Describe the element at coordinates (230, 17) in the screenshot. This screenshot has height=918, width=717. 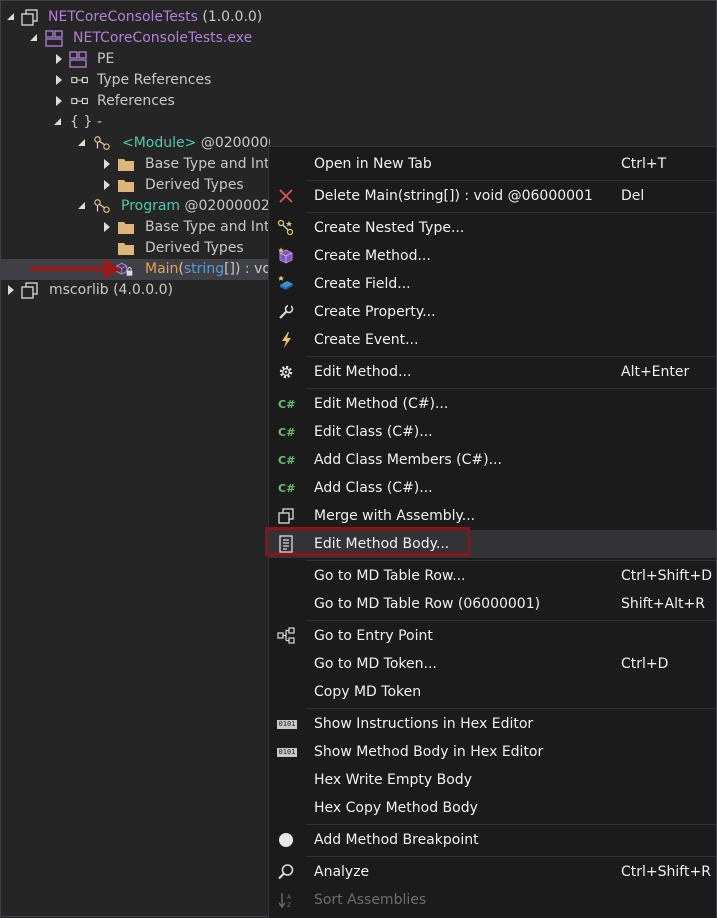
I see `assembly-version: (1.0.0.0)` at that location.